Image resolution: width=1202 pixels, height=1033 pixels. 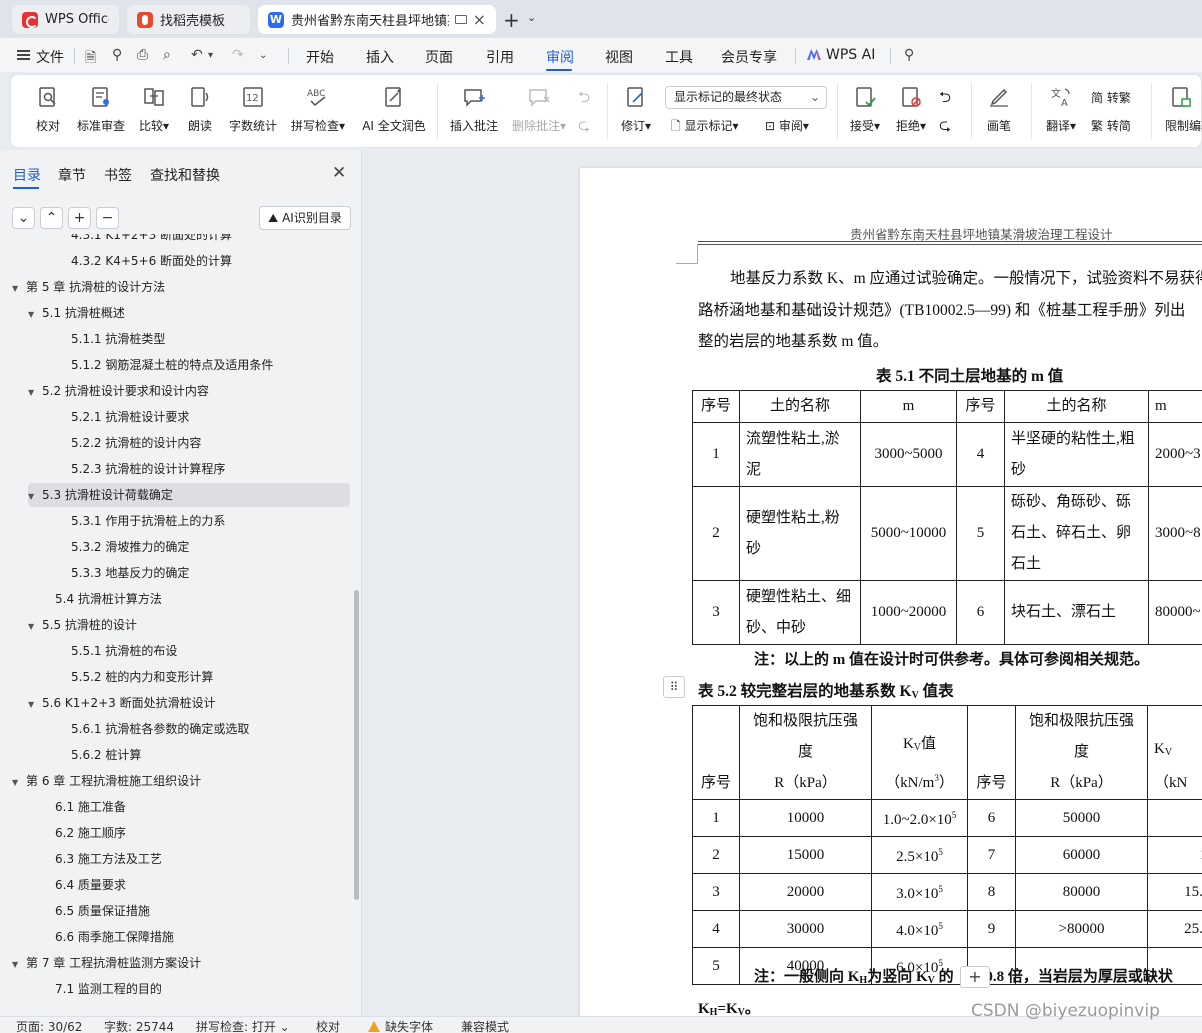 I want to click on toc-item: ▼ 第 7 章 工程抗滑桩监测方案设计, so click(x=106, y=963).